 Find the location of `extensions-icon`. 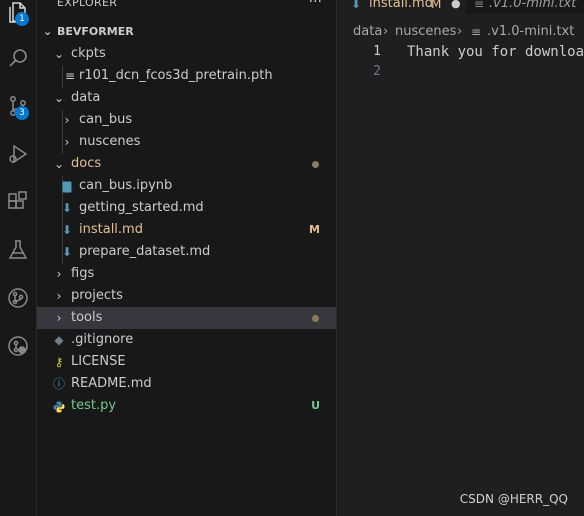

extensions-icon is located at coordinates (18, 202).